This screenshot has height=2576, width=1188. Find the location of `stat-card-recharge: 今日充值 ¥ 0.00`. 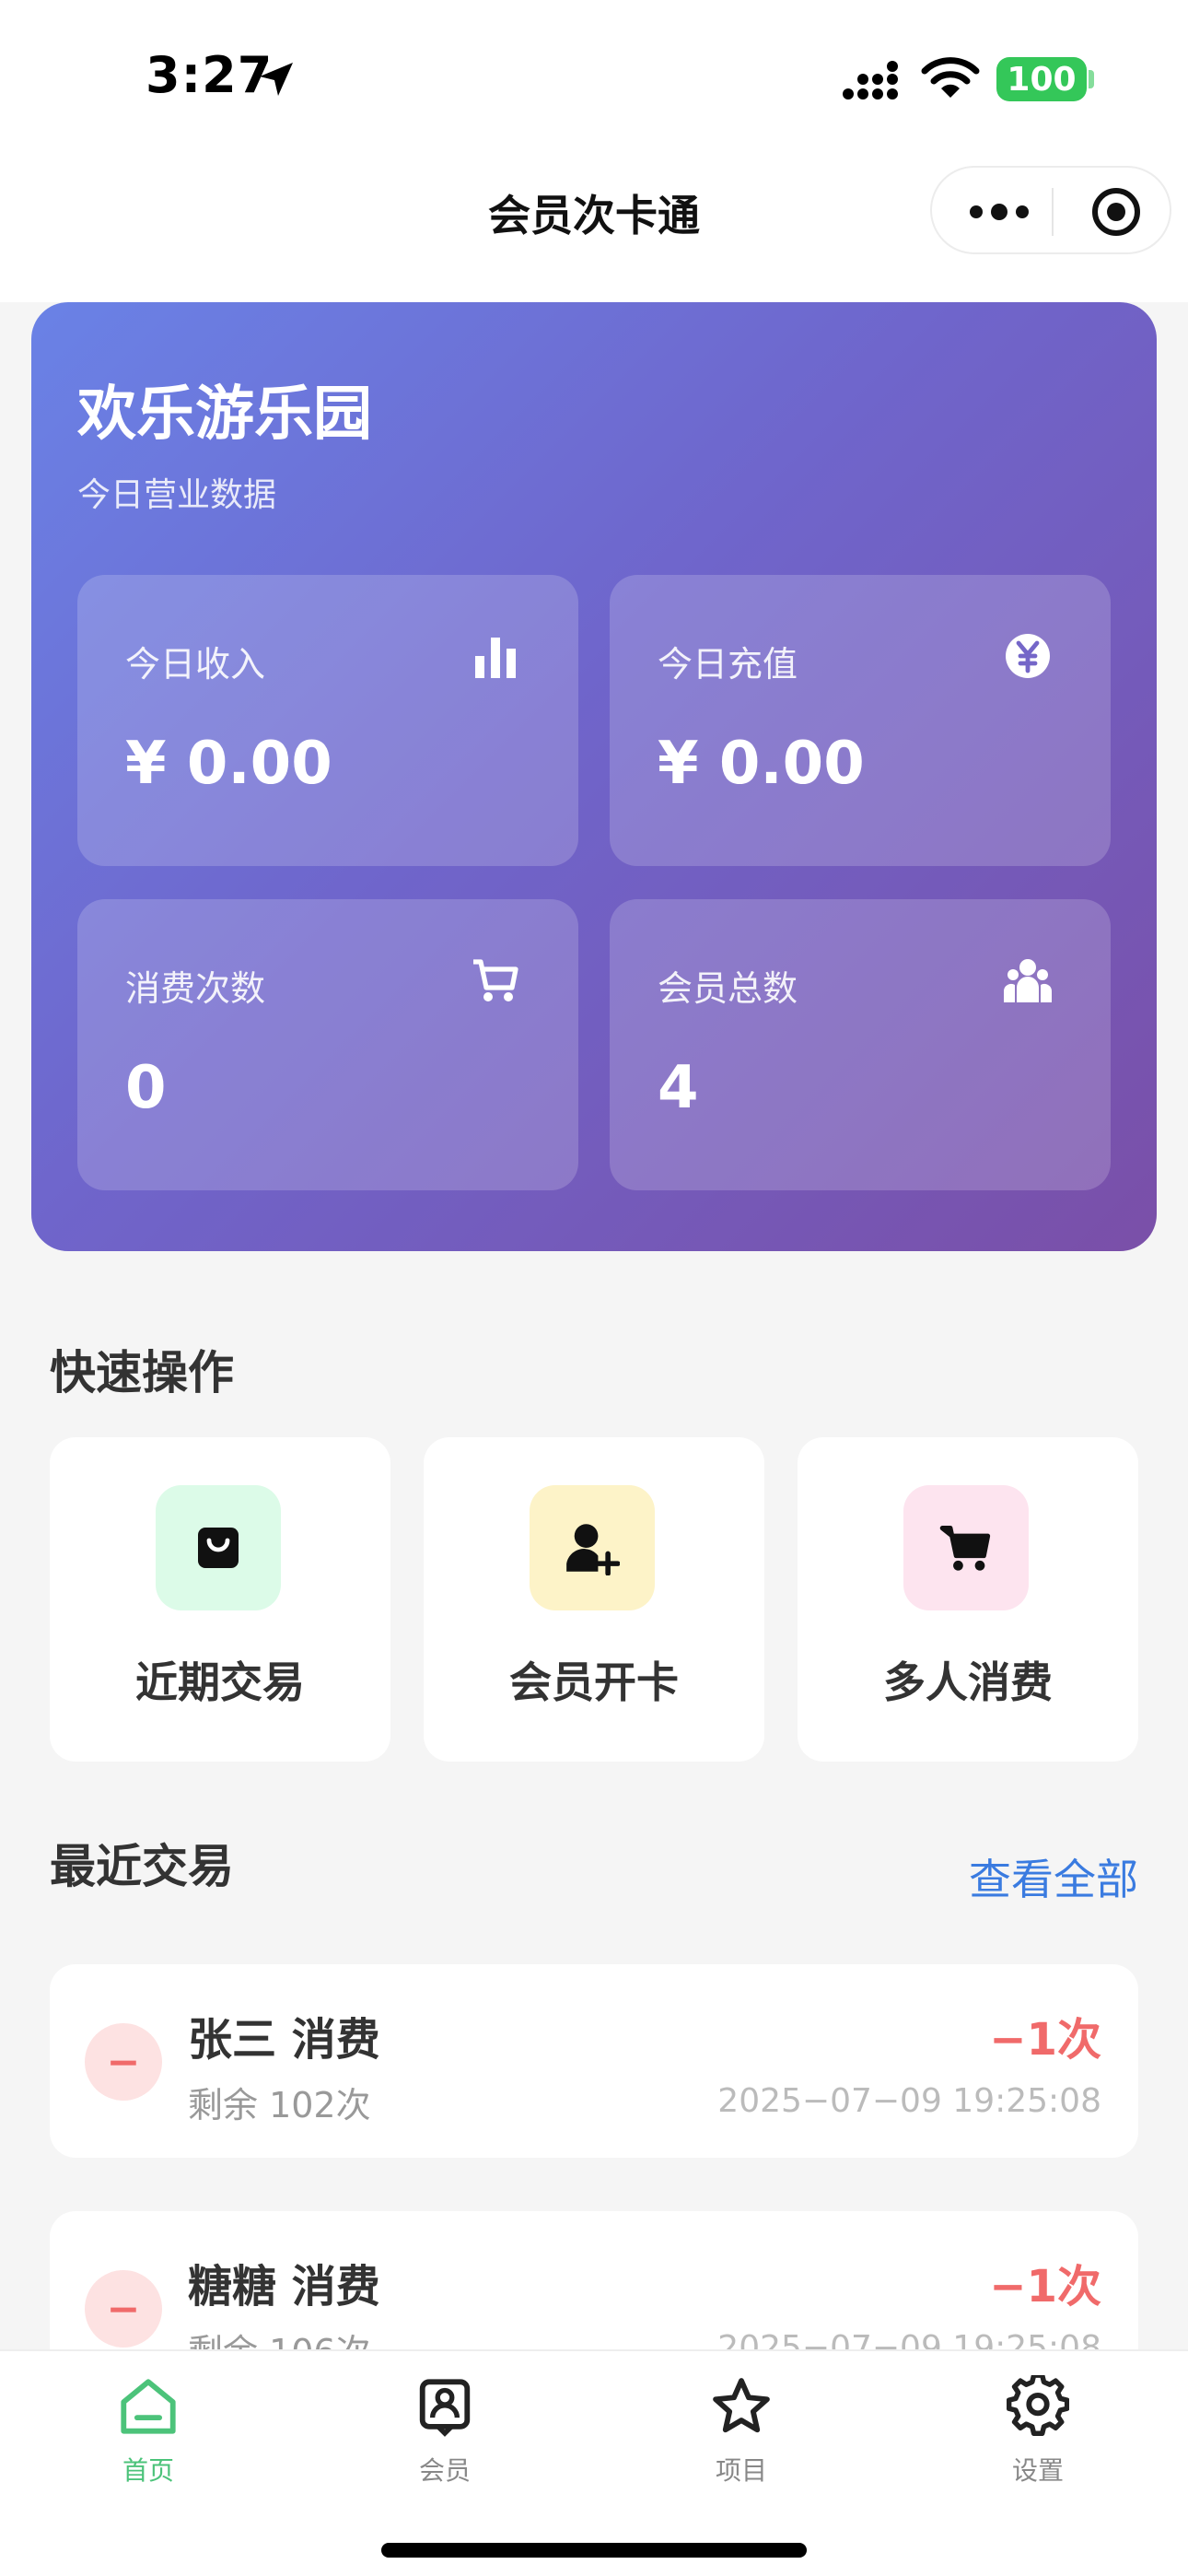

stat-card-recharge: 今日充值 ¥ 0.00 is located at coordinates (860, 720).